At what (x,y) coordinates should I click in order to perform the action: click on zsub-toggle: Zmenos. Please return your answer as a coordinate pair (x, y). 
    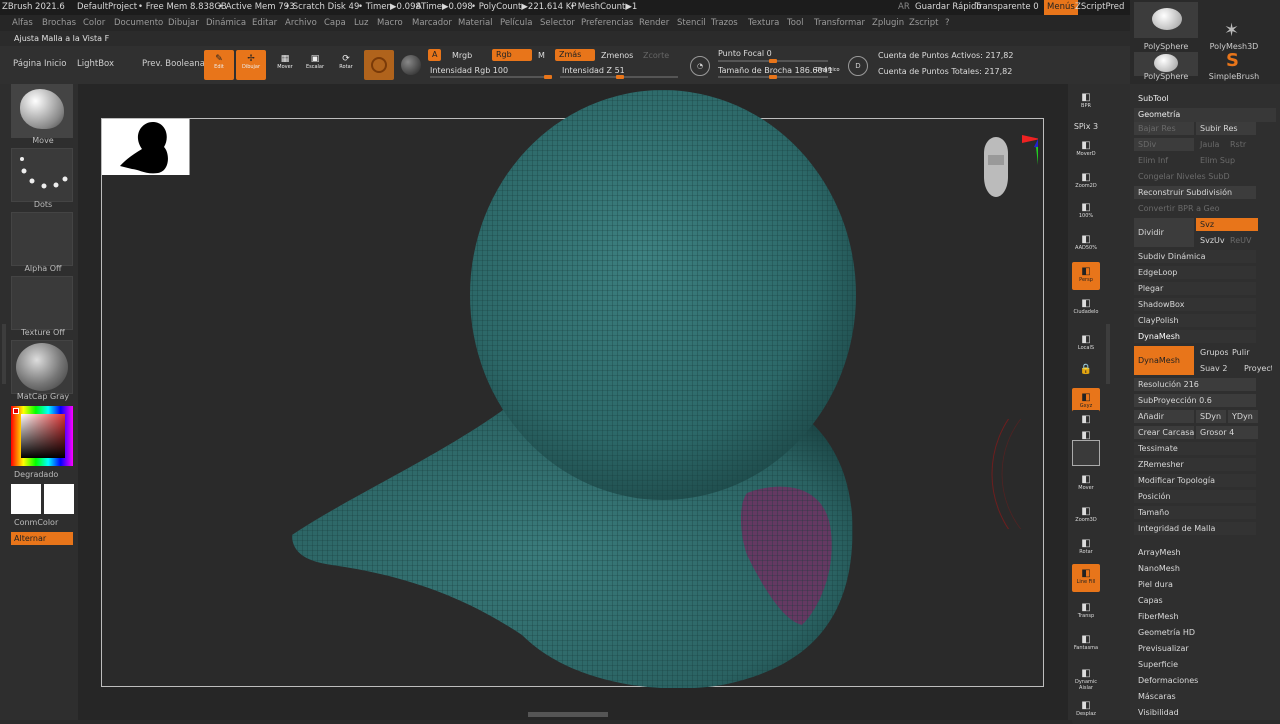
    Looking at the image, I should click on (617, 56).